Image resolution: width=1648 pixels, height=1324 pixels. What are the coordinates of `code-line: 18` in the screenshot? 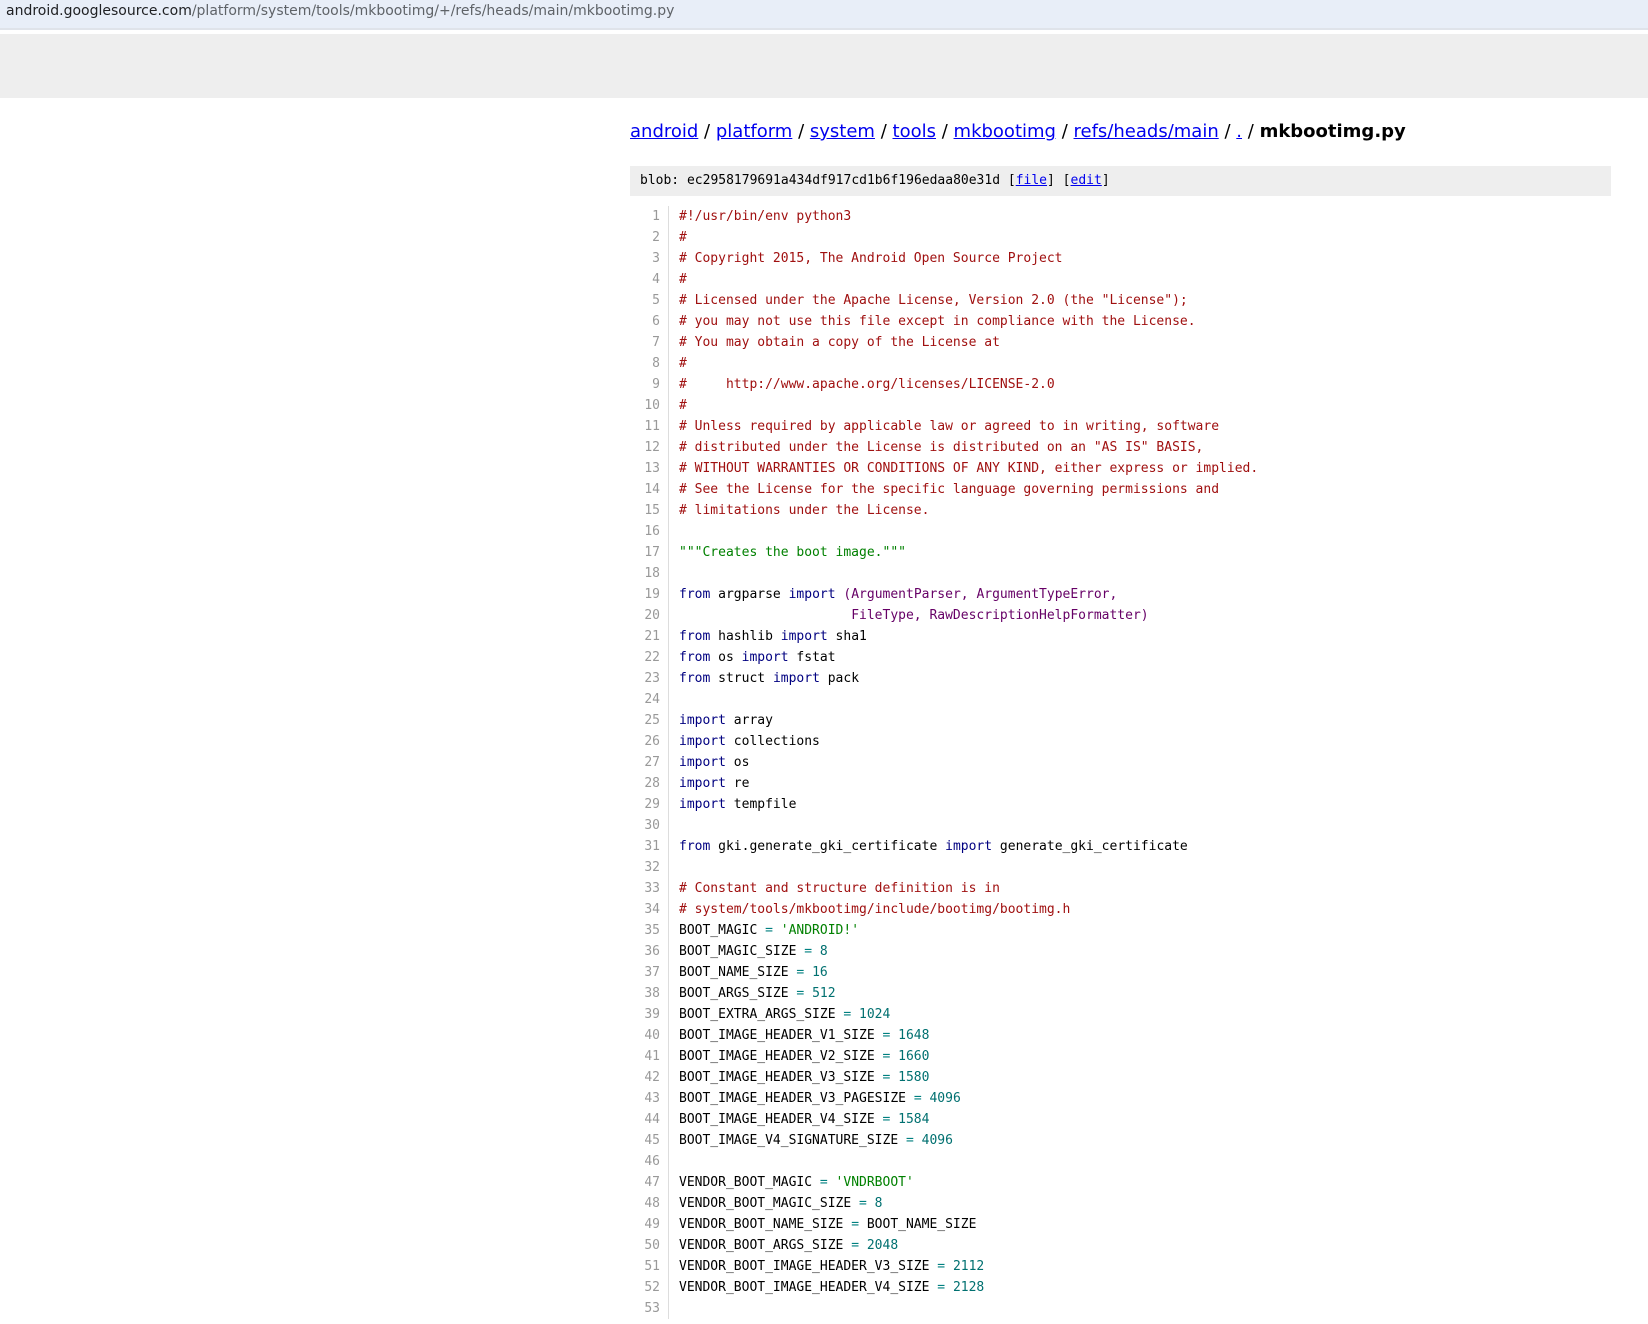 It's located at (1120, 573).